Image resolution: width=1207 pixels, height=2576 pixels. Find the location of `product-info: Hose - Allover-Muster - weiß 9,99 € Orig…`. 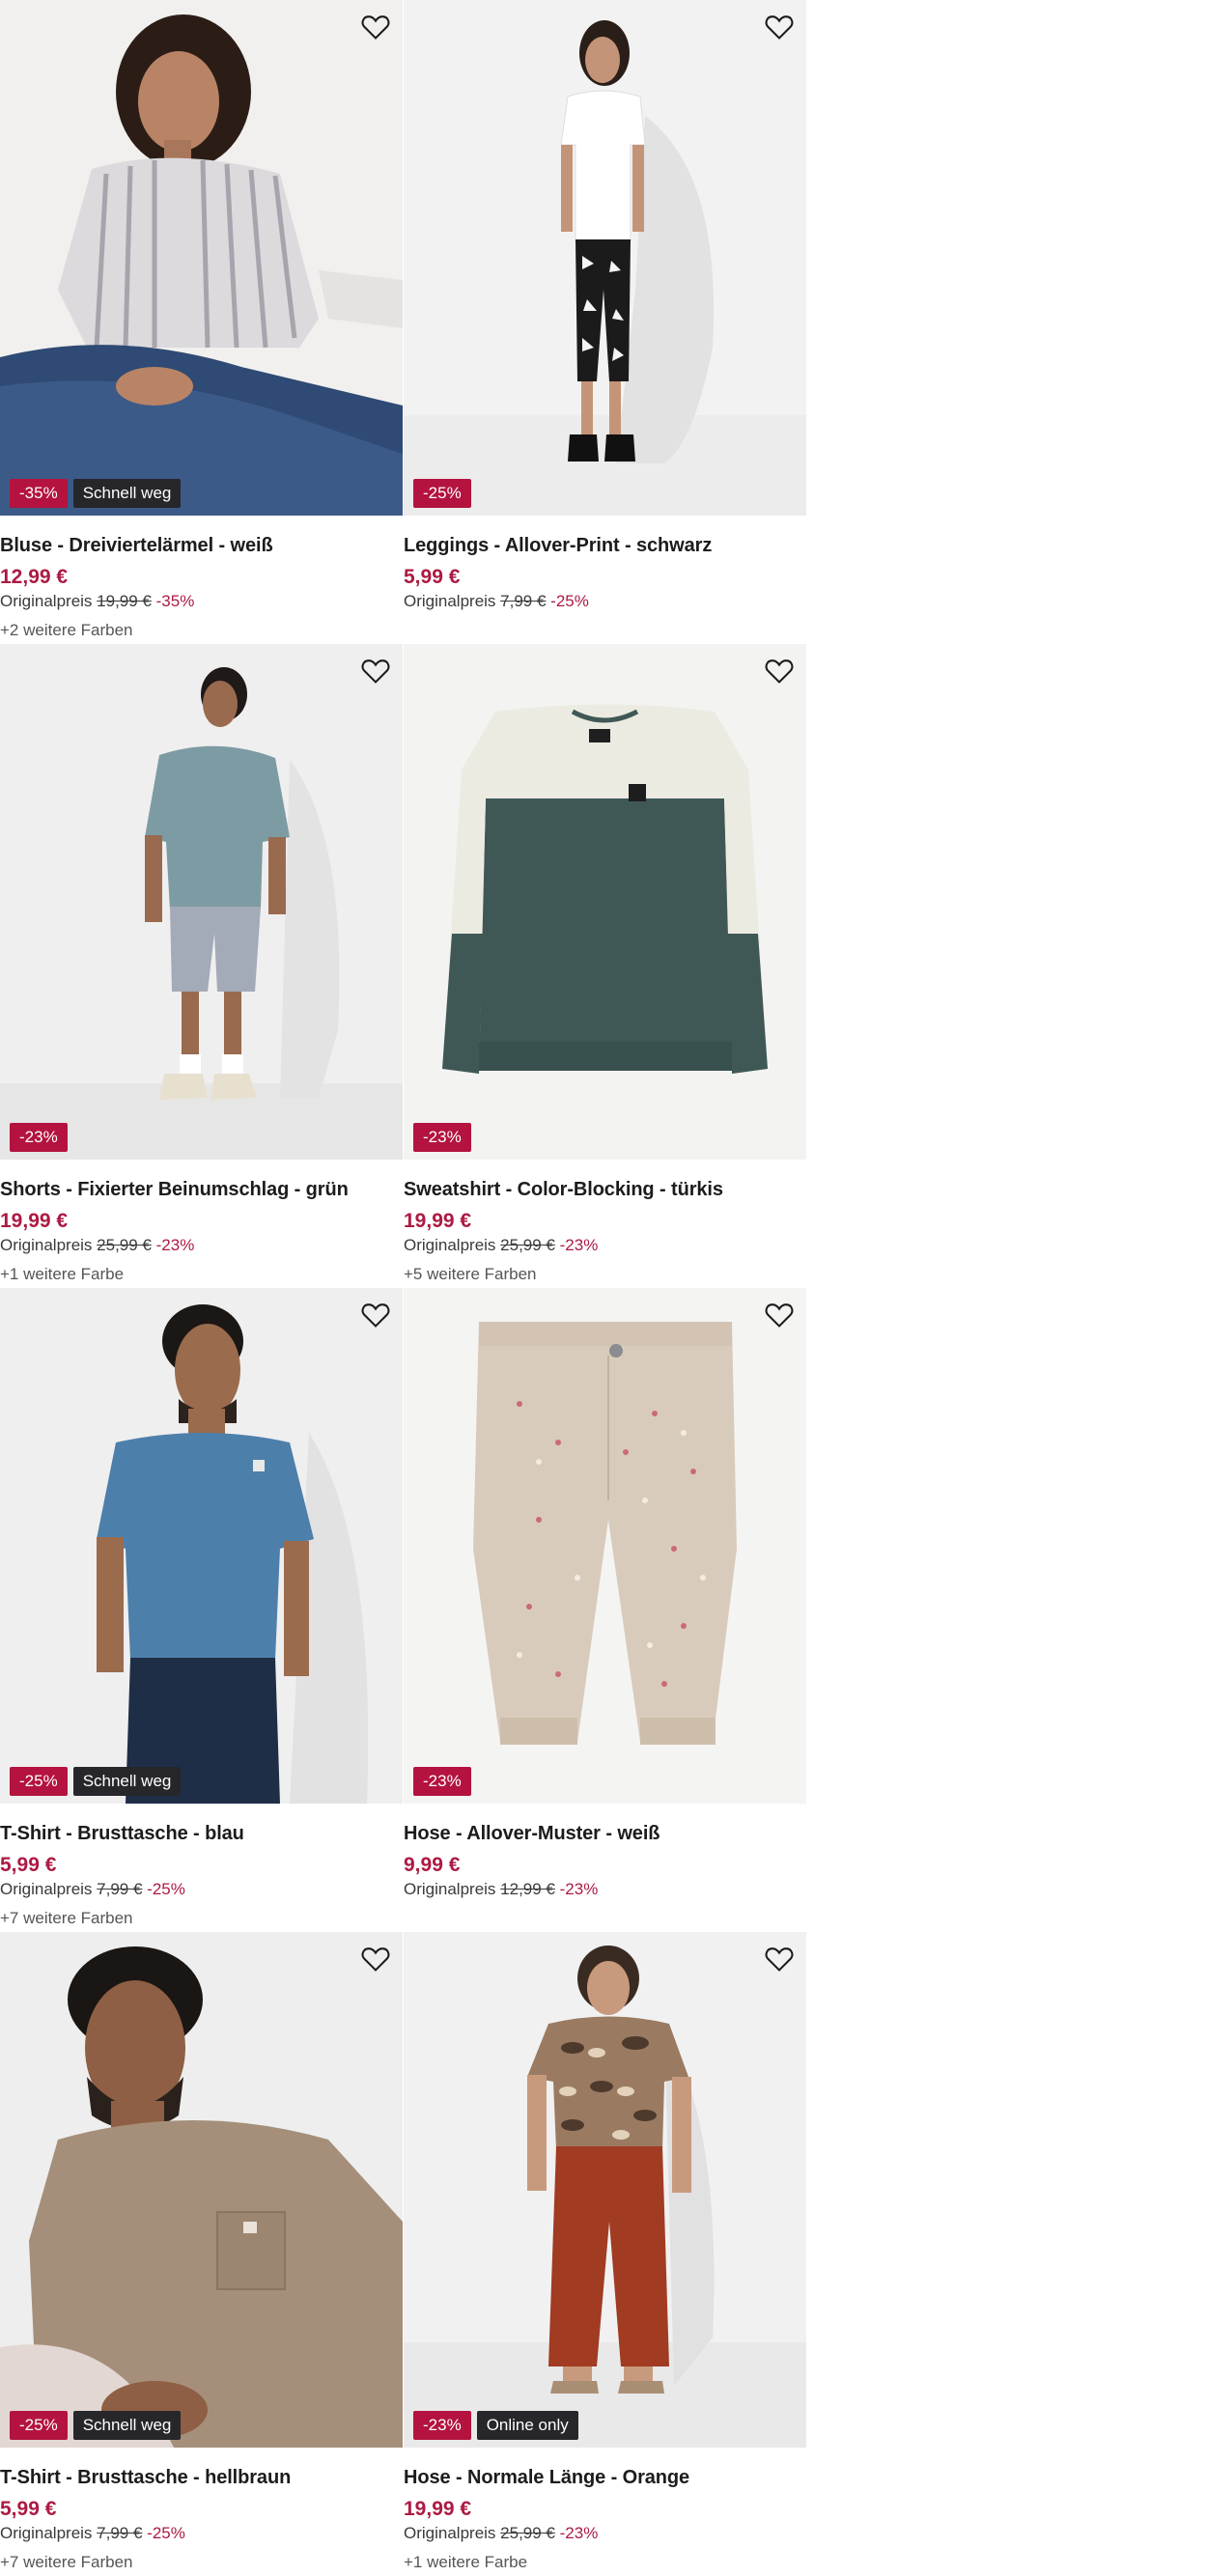

product-info: Hose - Allover-Muster - weiß 9,99 € Orig… is located at coordinates (602, 1859).